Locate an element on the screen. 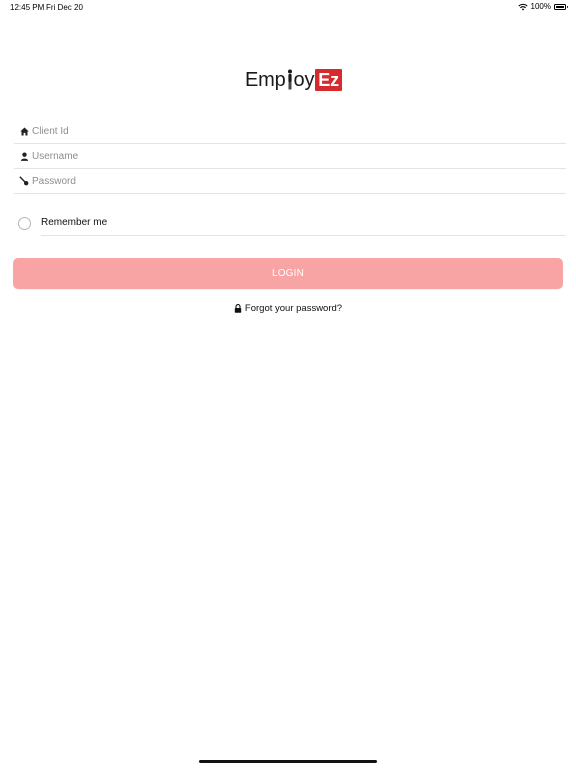 This screenshot has width=576, height=768. lock-icon is located at coordinates (238, 308).